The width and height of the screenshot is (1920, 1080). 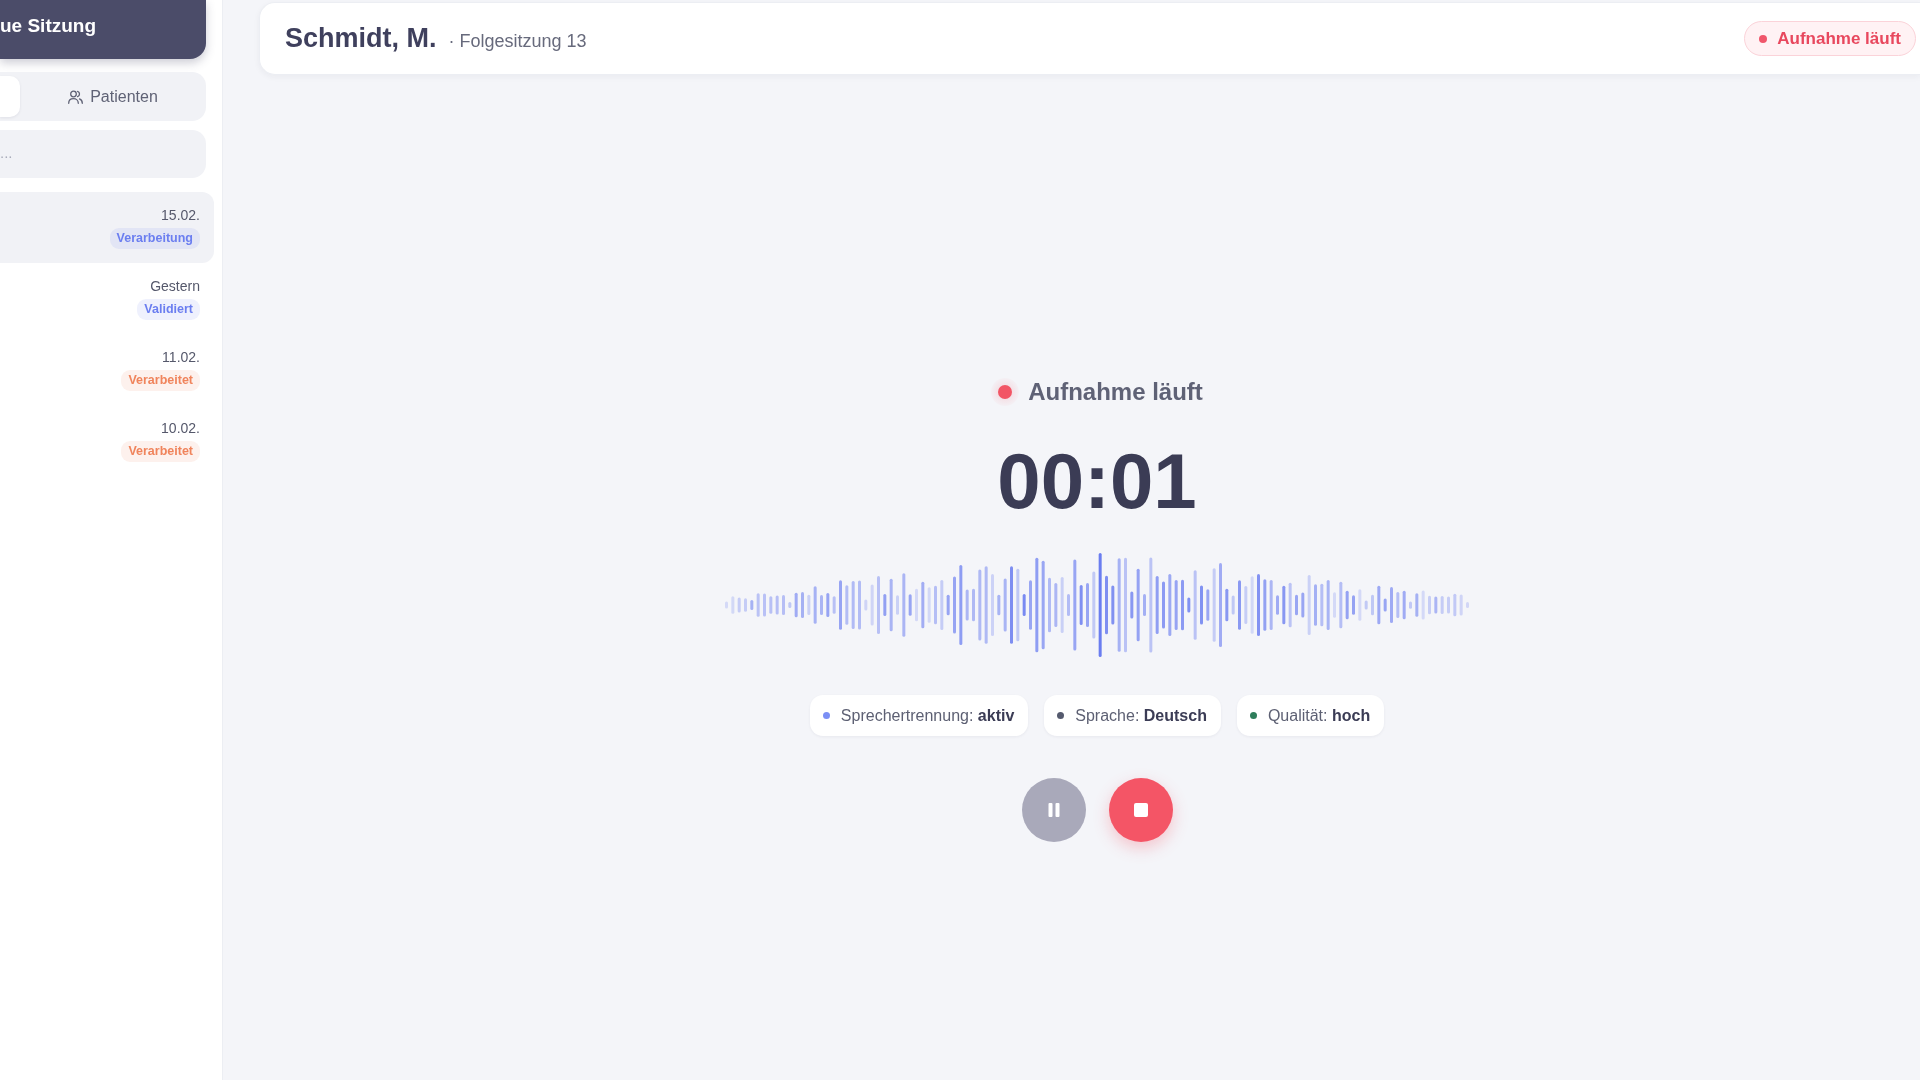 I want to click on session-item: 15.02. Verarbeitung, so click(x=107, y=227).